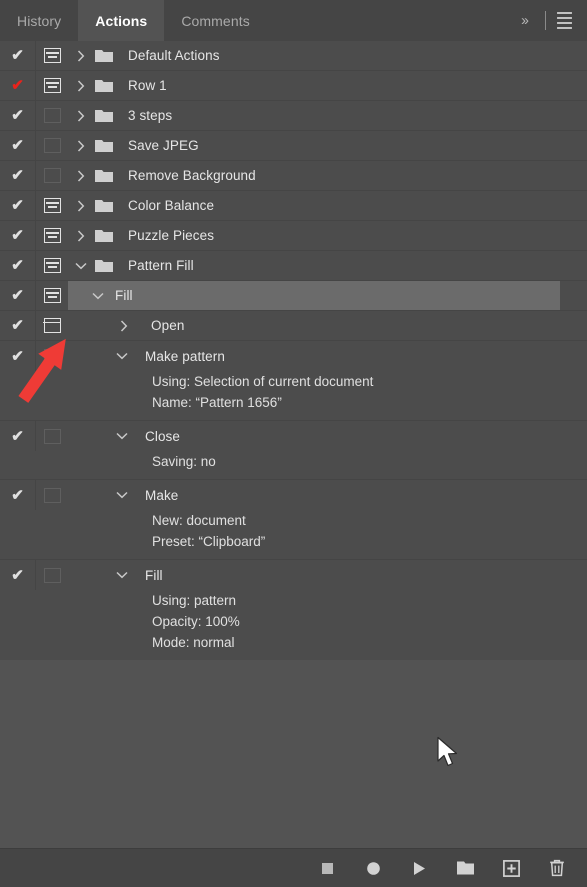 The height and width of the screenshot is (887, 587). I want to click on action-set-row: ✔ Color Balance, so click(293, 206).